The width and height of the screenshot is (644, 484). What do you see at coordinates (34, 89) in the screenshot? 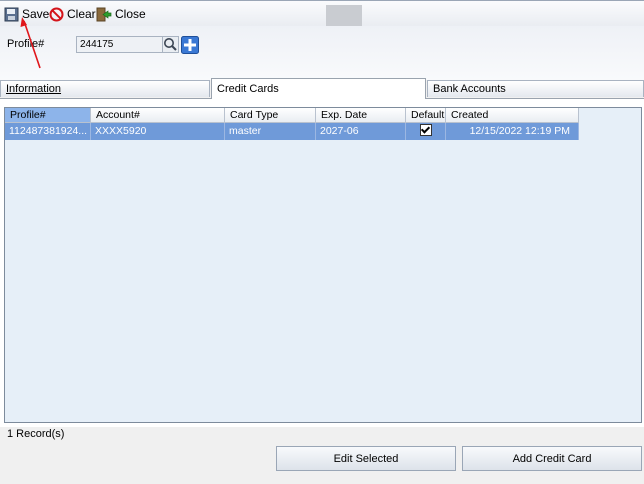
I see `tab-information-label: Information` at bounding box center [34, 89].